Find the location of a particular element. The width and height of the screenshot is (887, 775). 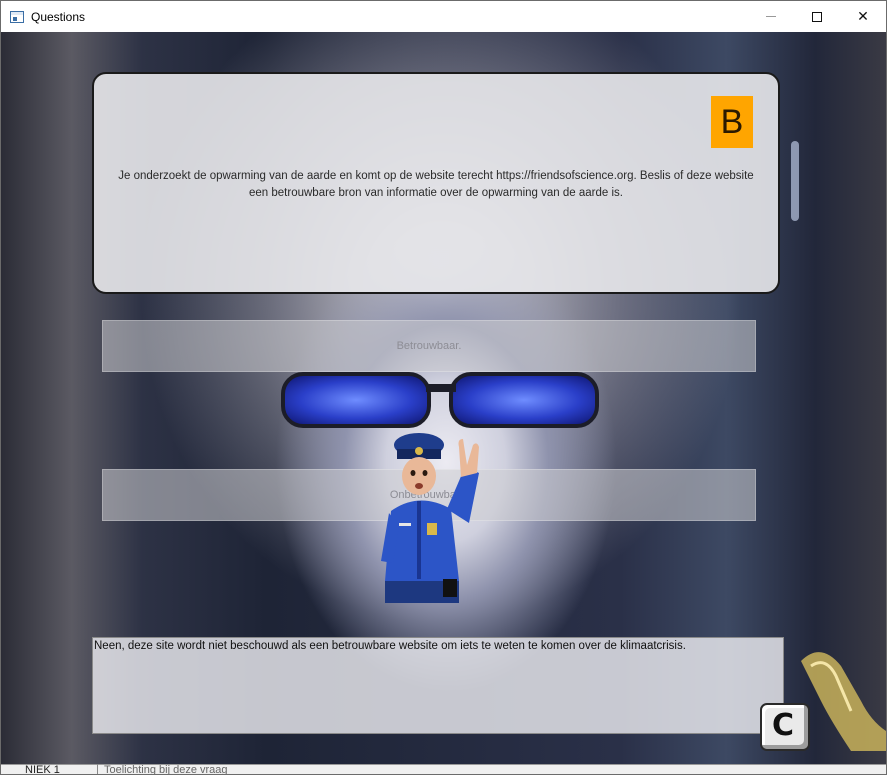

continue-key-button: C is located at coordinates (785, 727).